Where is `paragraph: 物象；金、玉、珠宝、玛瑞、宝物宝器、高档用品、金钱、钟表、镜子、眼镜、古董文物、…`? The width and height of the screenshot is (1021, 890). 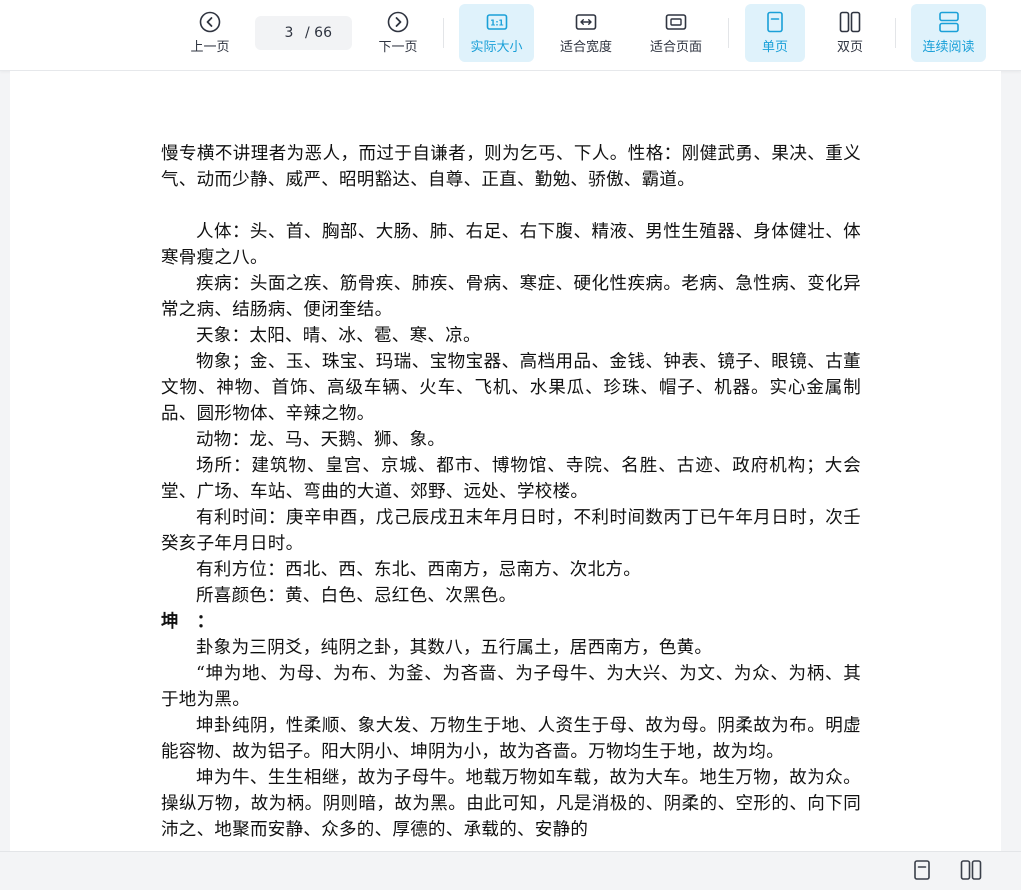
paragraph: 物象；金、玉、珠宝、玛瑞、宝物宝器、高档用品、金钱、钟表、镜子、眼镜、古董文物、… is located at coordinates (511, 388).